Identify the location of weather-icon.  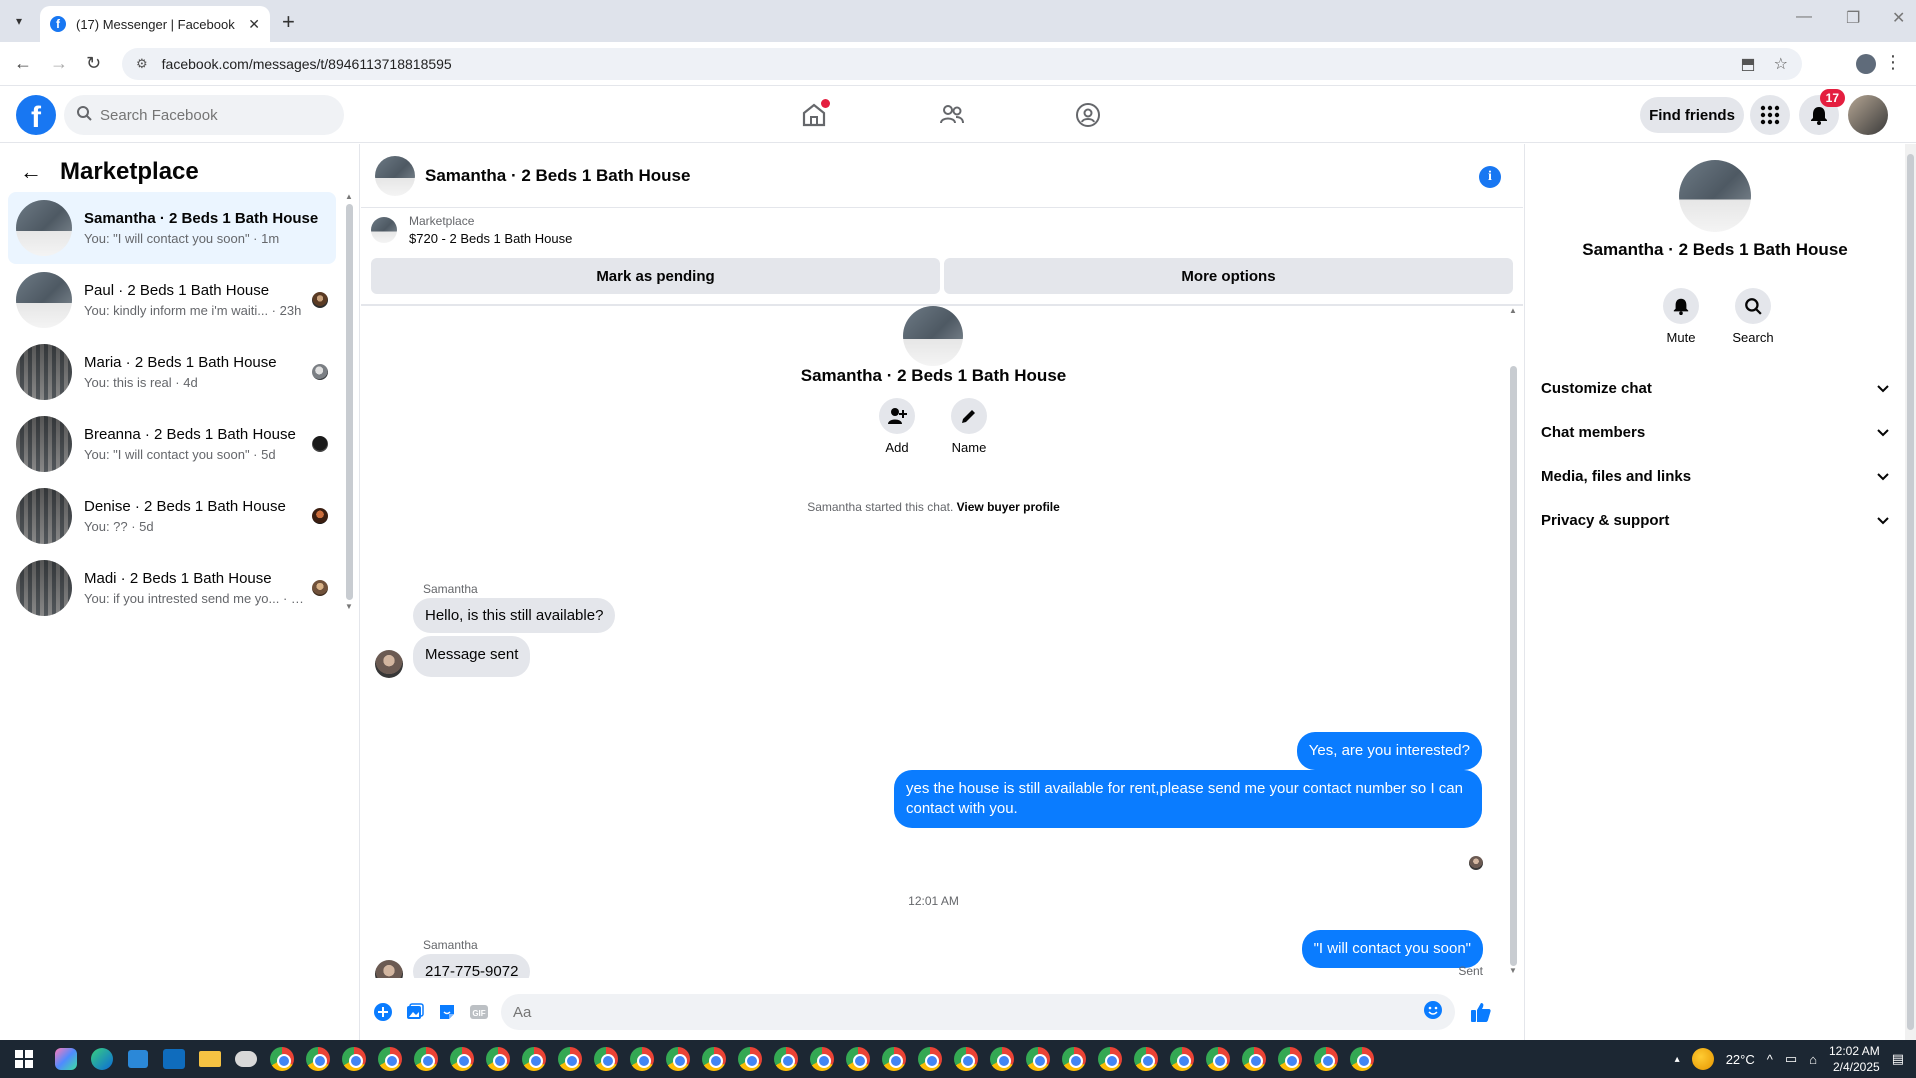
(1702, 1059).